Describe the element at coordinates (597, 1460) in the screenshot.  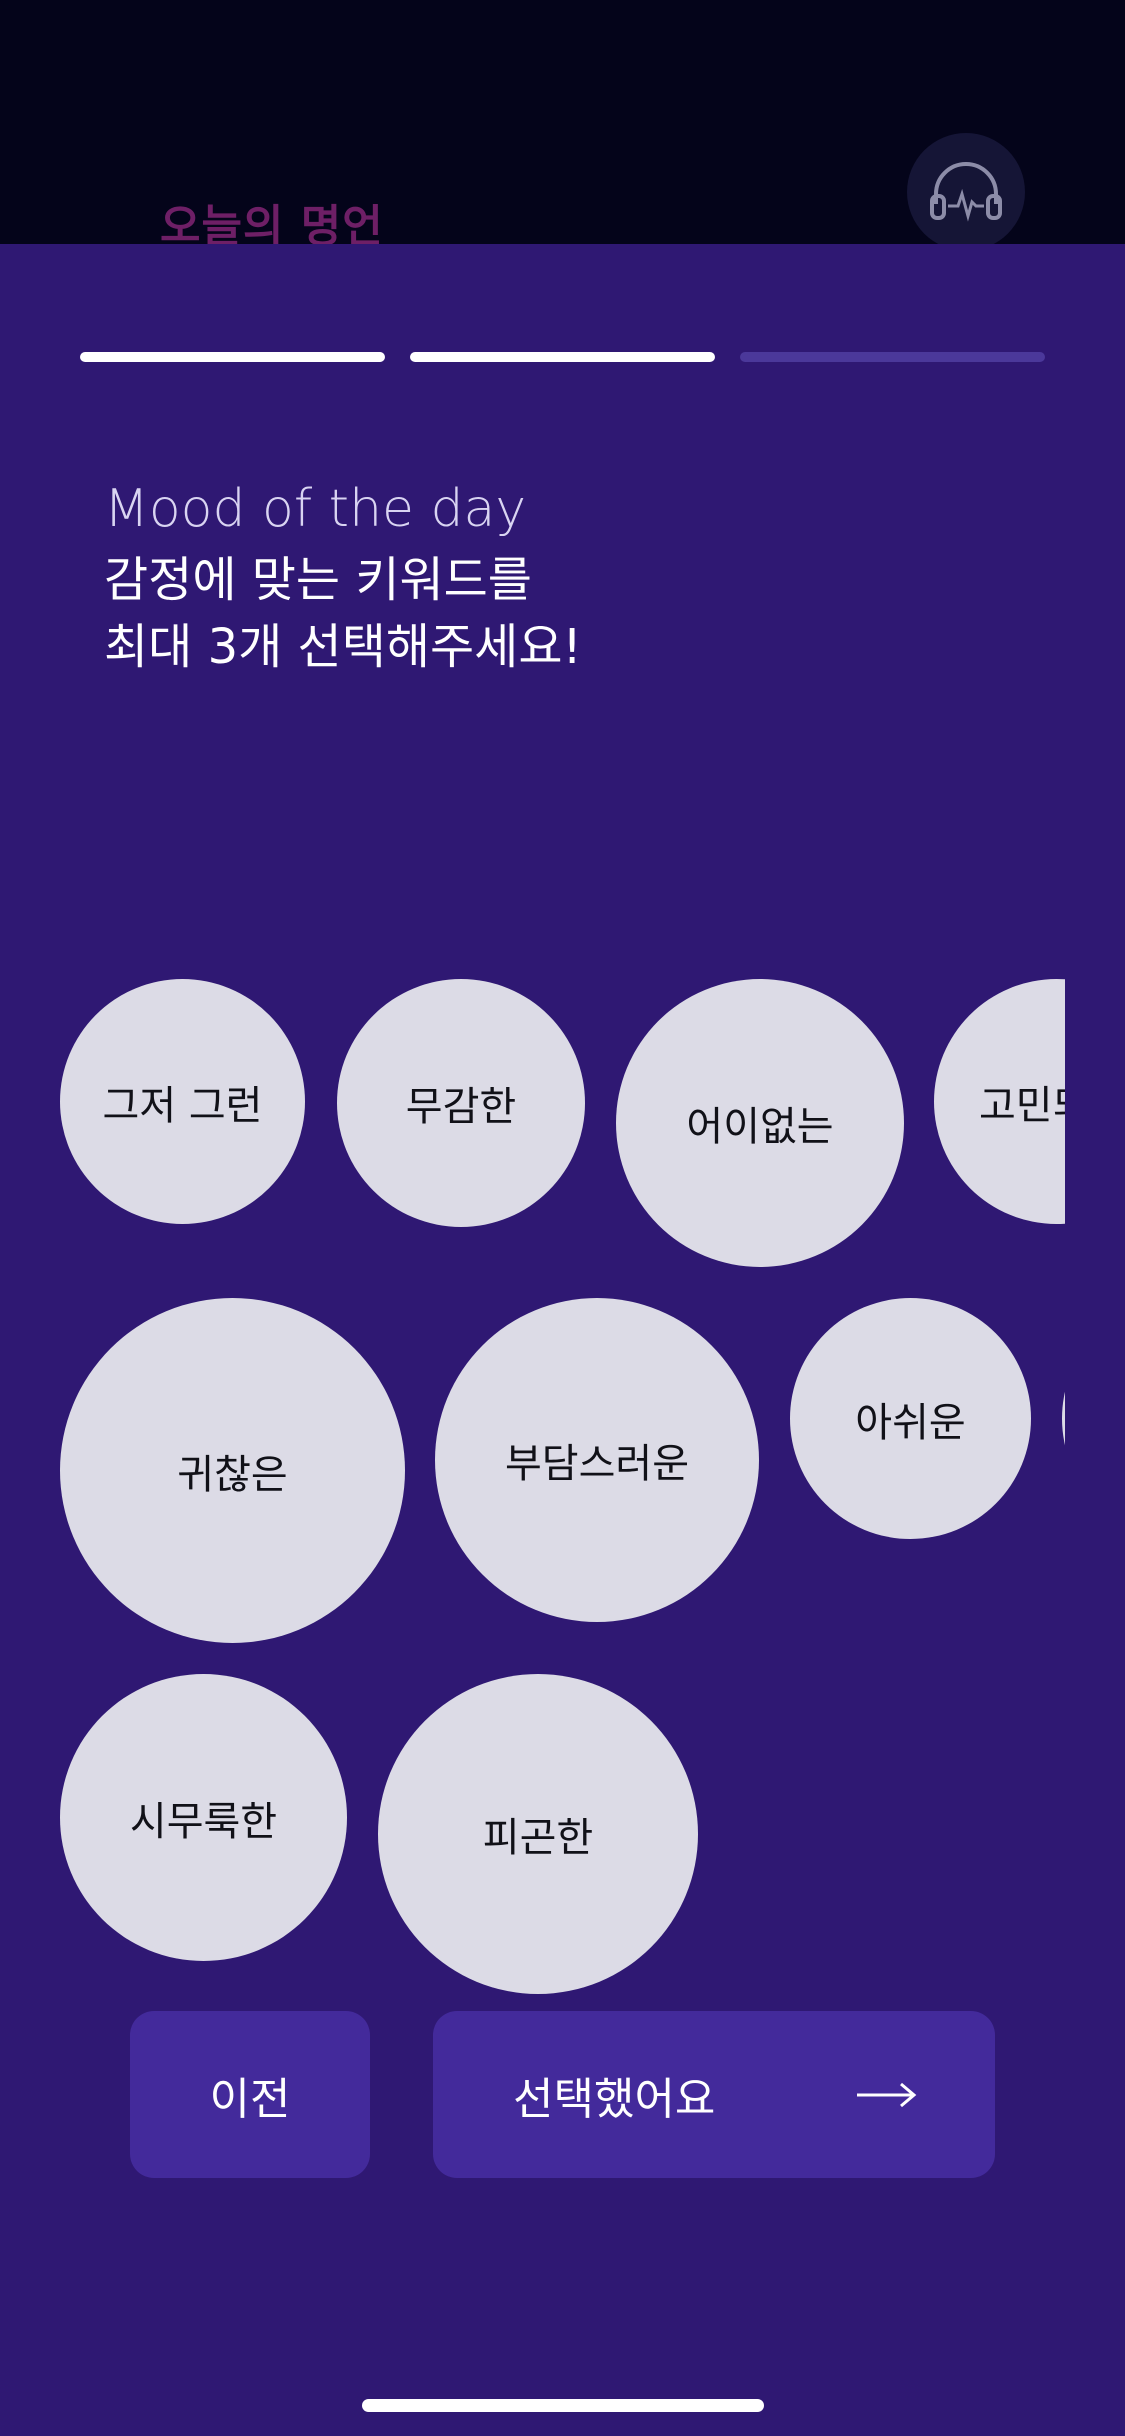
I see `keyword-bubble: 부담스러운` at that location.